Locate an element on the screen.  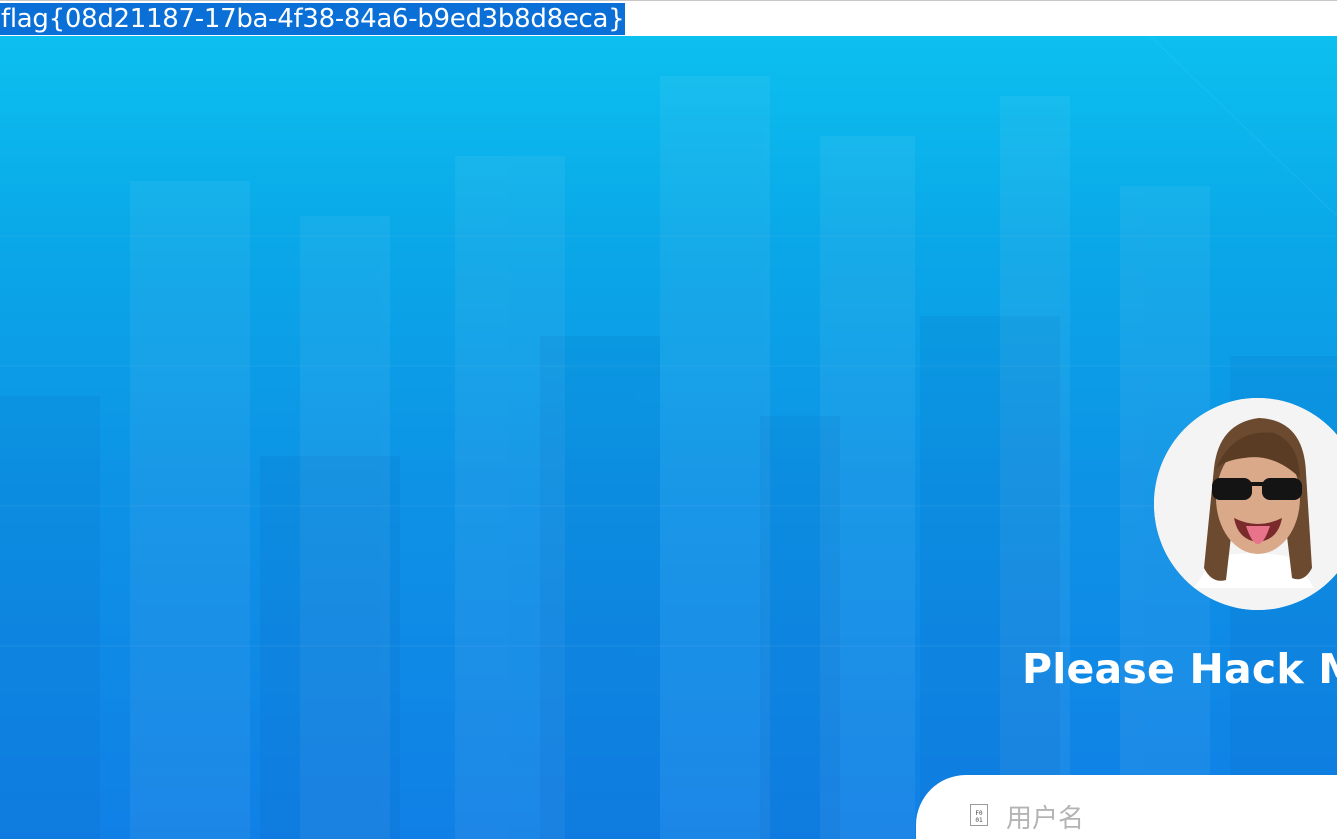
username-field-container: F0 01 is located at coordinates (1126, 807).